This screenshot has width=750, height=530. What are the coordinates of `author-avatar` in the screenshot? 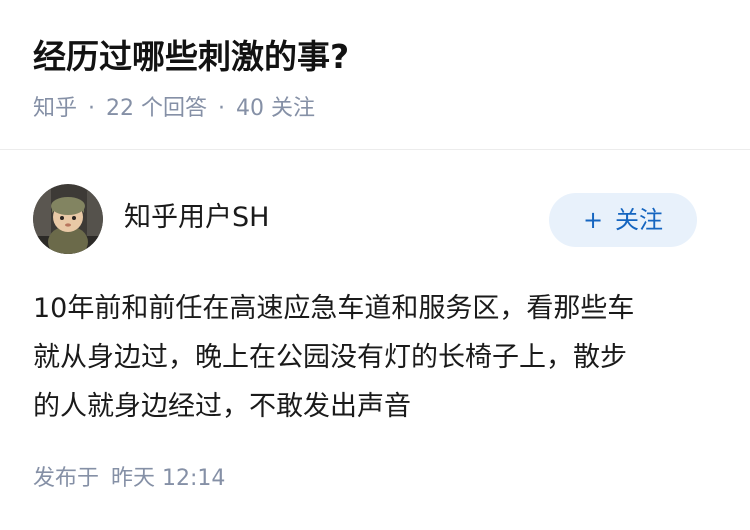 It's located at (68, 219).